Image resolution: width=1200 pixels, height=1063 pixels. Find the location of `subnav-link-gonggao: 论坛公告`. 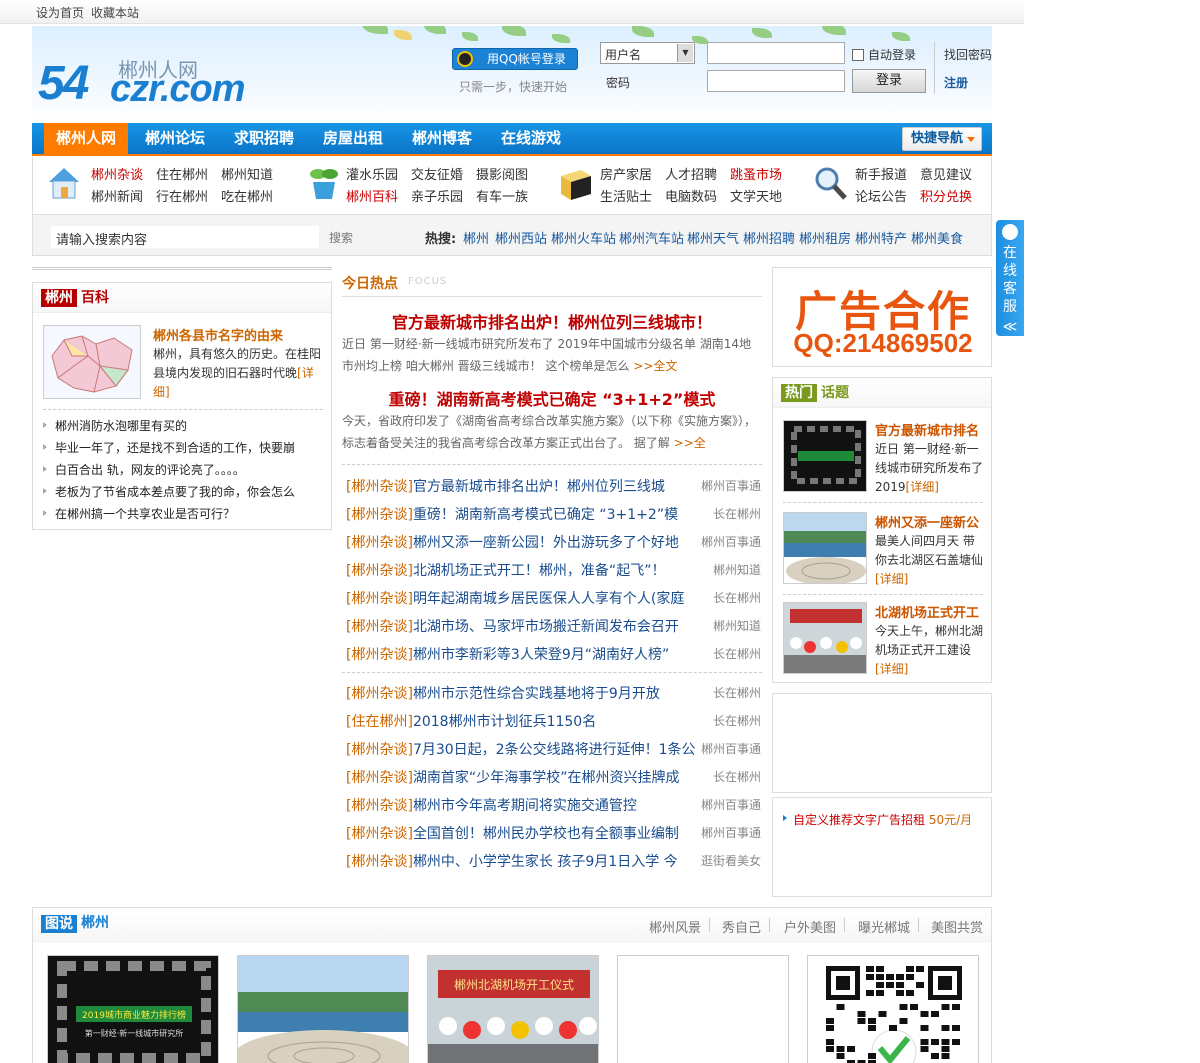

subnav-link-gonggao: 论坛公告 is located at coordinates (881, 195).